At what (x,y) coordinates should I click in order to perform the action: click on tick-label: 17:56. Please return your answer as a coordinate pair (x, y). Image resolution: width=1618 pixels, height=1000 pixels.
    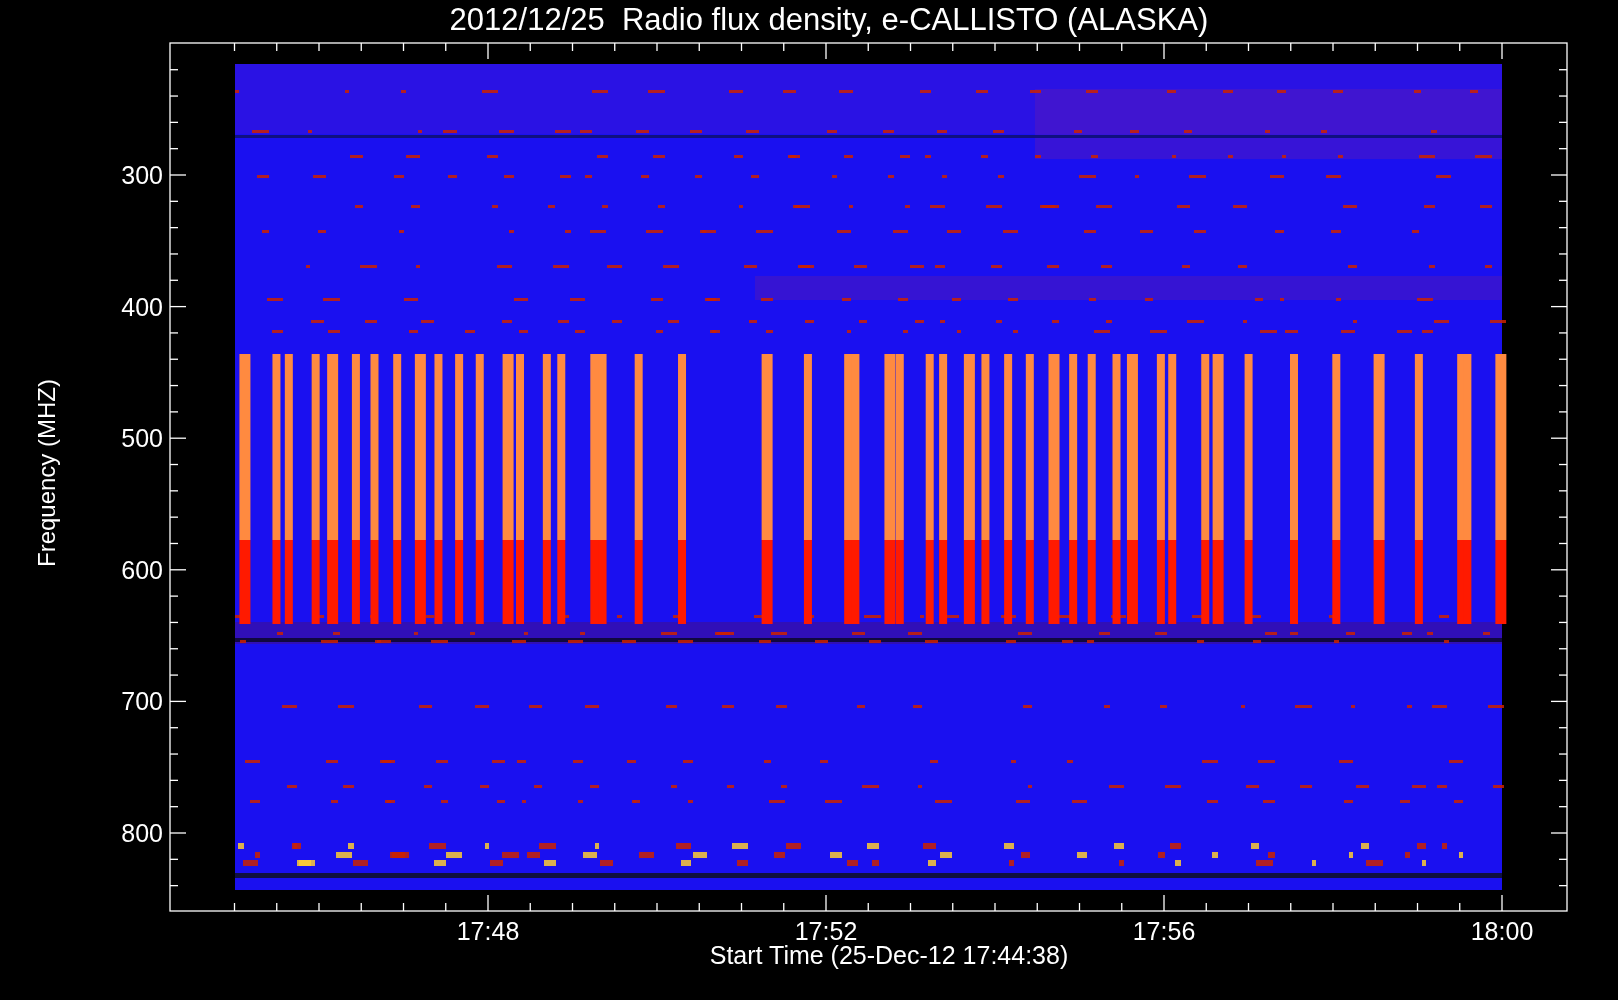
    Looking at the image, I should click on (1164, 931).